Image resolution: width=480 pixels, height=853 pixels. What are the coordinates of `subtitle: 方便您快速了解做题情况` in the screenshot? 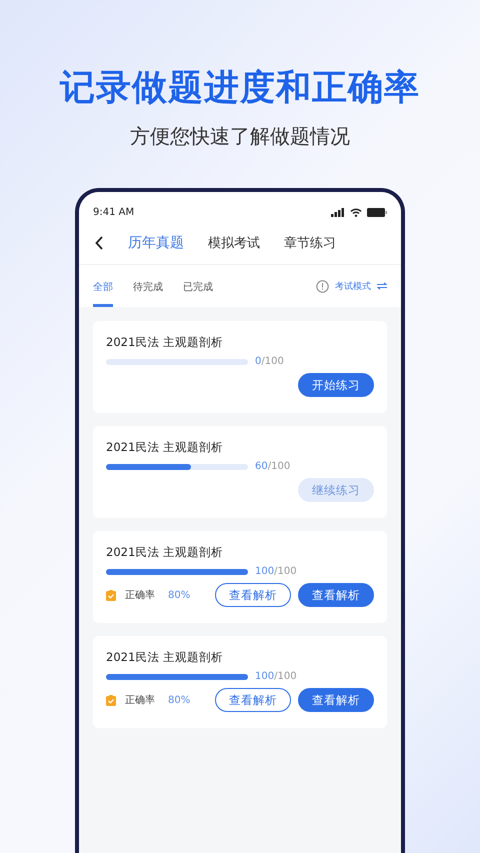 It's located at (240, 136).